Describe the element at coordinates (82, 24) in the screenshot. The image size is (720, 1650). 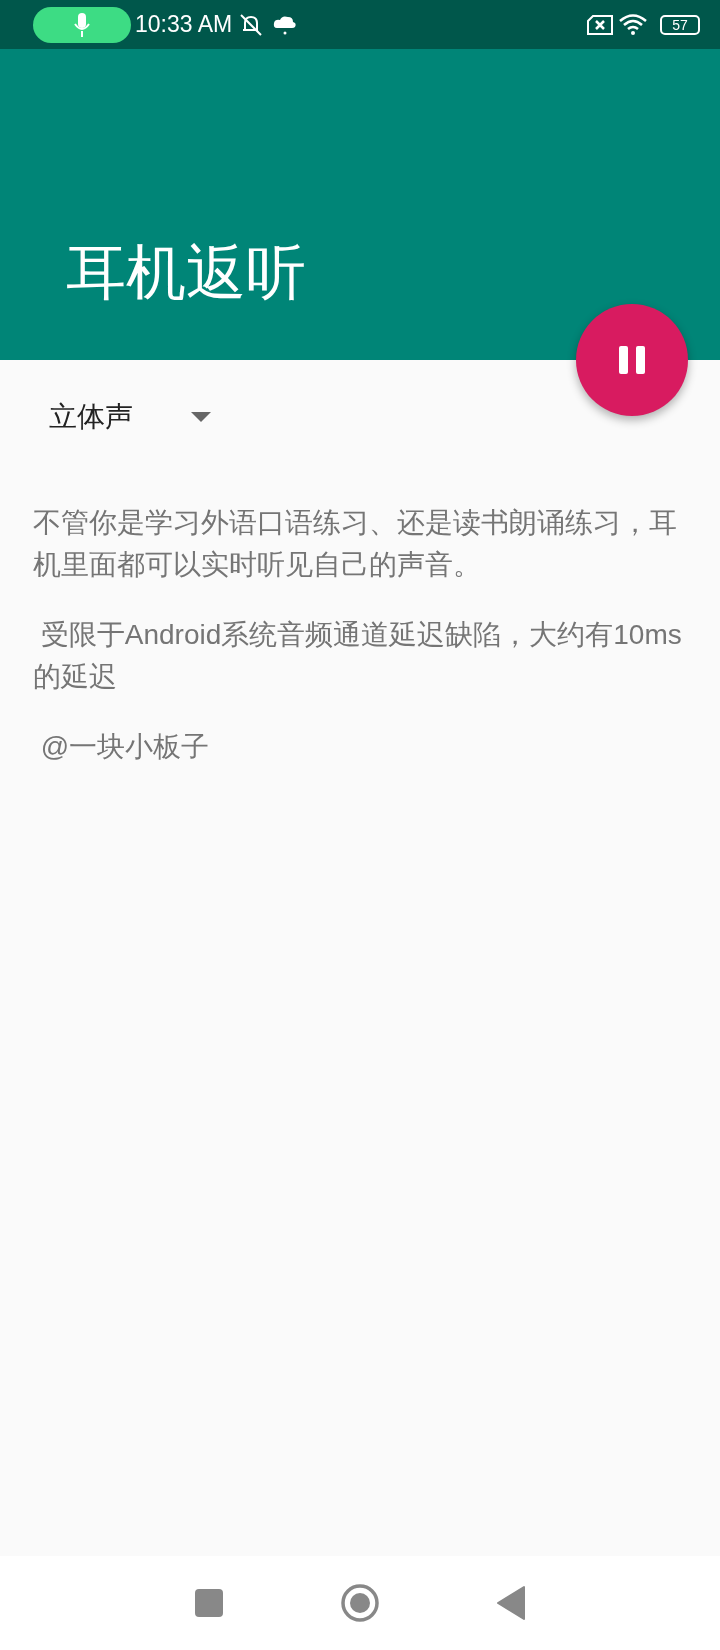
I see `microphone-icon` at that location.